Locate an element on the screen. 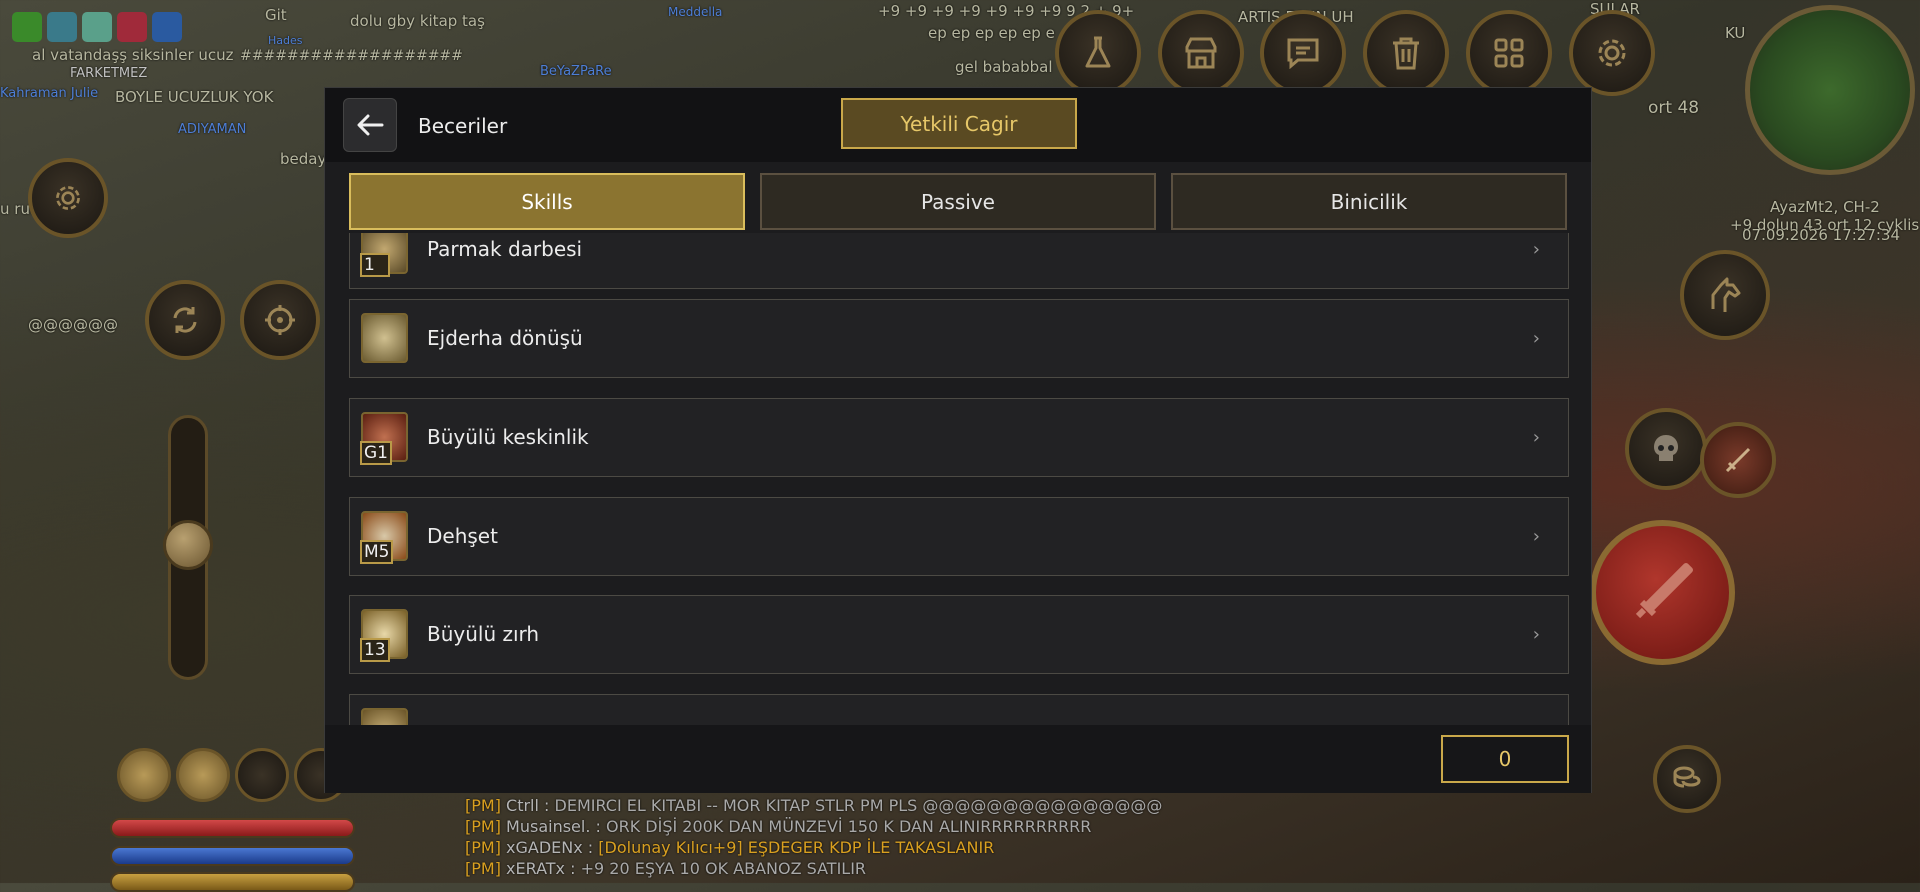 Image resolution: width=1920 pixels, height=892 pixels. target-icon is located at coordinates (280, 320).